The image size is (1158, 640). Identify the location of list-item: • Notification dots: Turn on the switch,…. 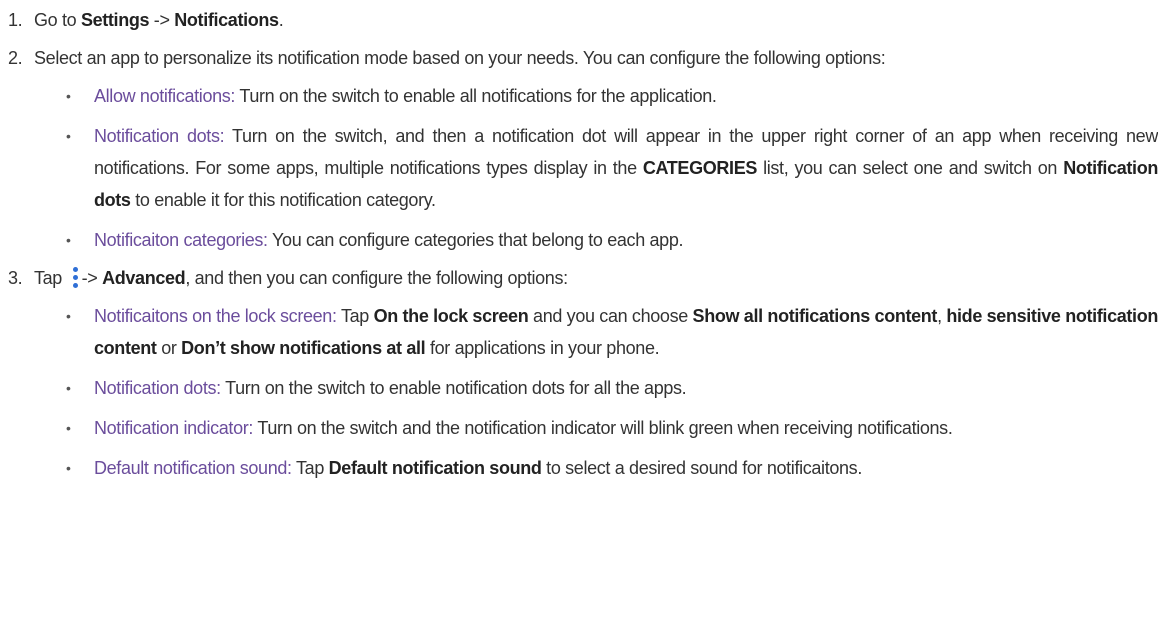
(612, 168).